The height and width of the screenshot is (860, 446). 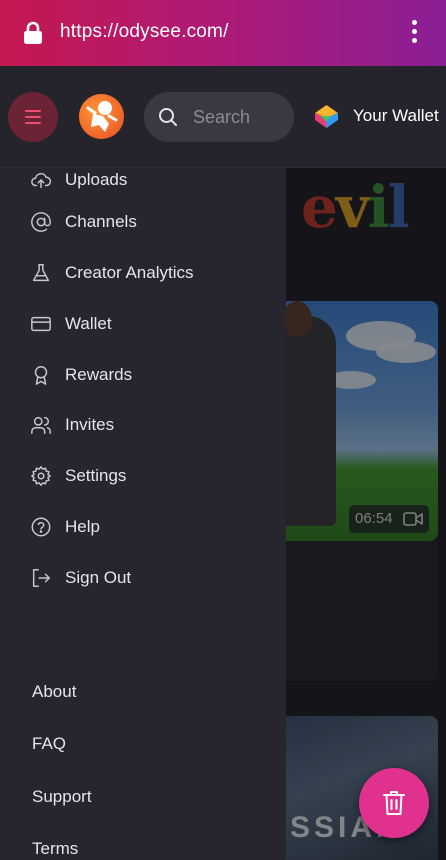 I want to click on search-placeholder: Search, so click(x=222, y=117).